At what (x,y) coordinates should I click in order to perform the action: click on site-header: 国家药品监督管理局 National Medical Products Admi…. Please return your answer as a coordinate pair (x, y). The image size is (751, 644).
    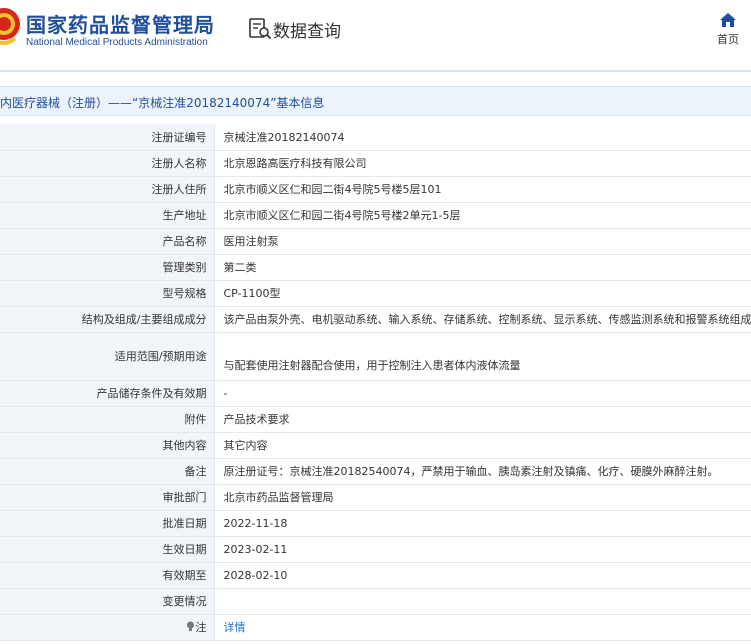
    Looking at the image, I should click on (375, 35).